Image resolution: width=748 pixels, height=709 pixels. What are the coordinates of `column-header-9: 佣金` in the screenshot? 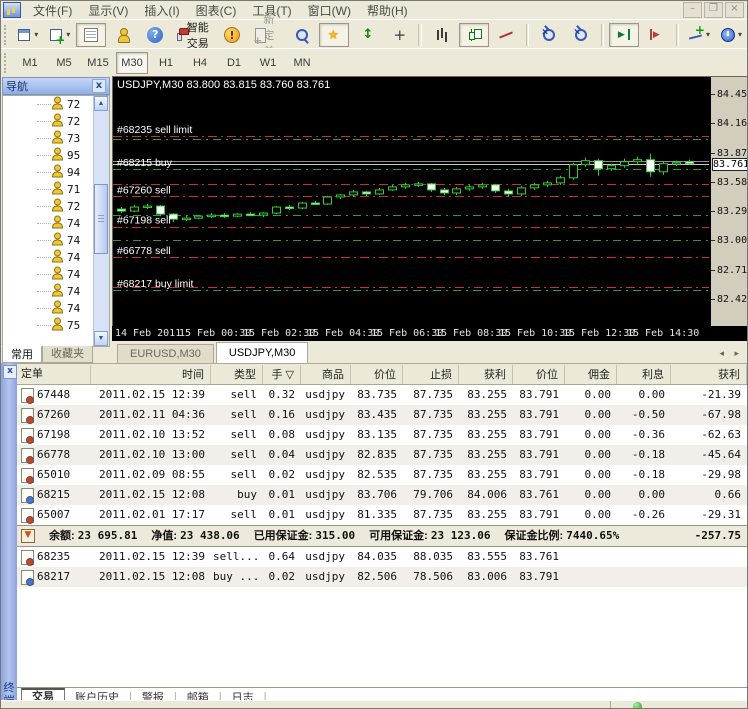 It's located at (591, 374).